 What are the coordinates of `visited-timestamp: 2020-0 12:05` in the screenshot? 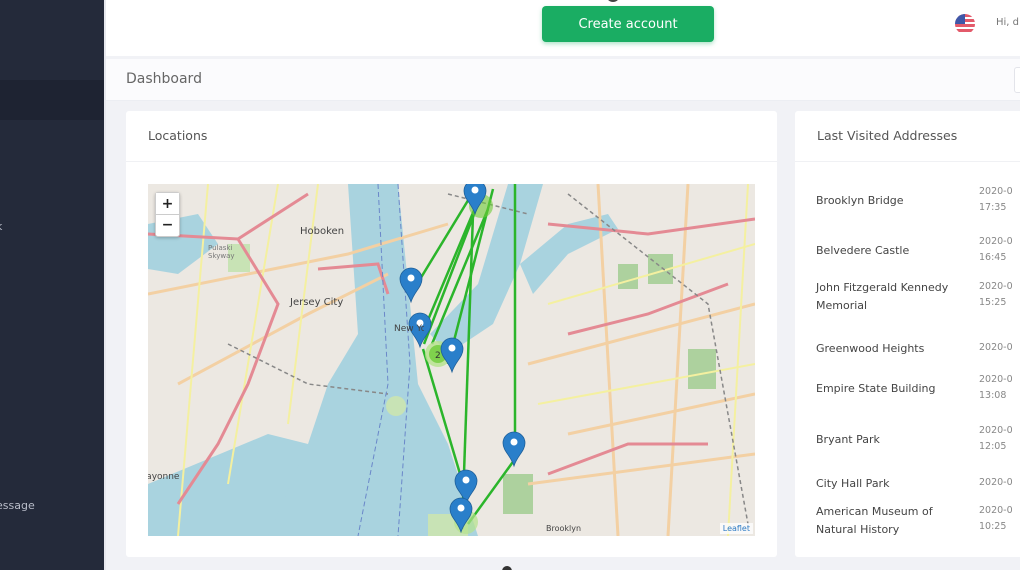 It's located at (996, 438).